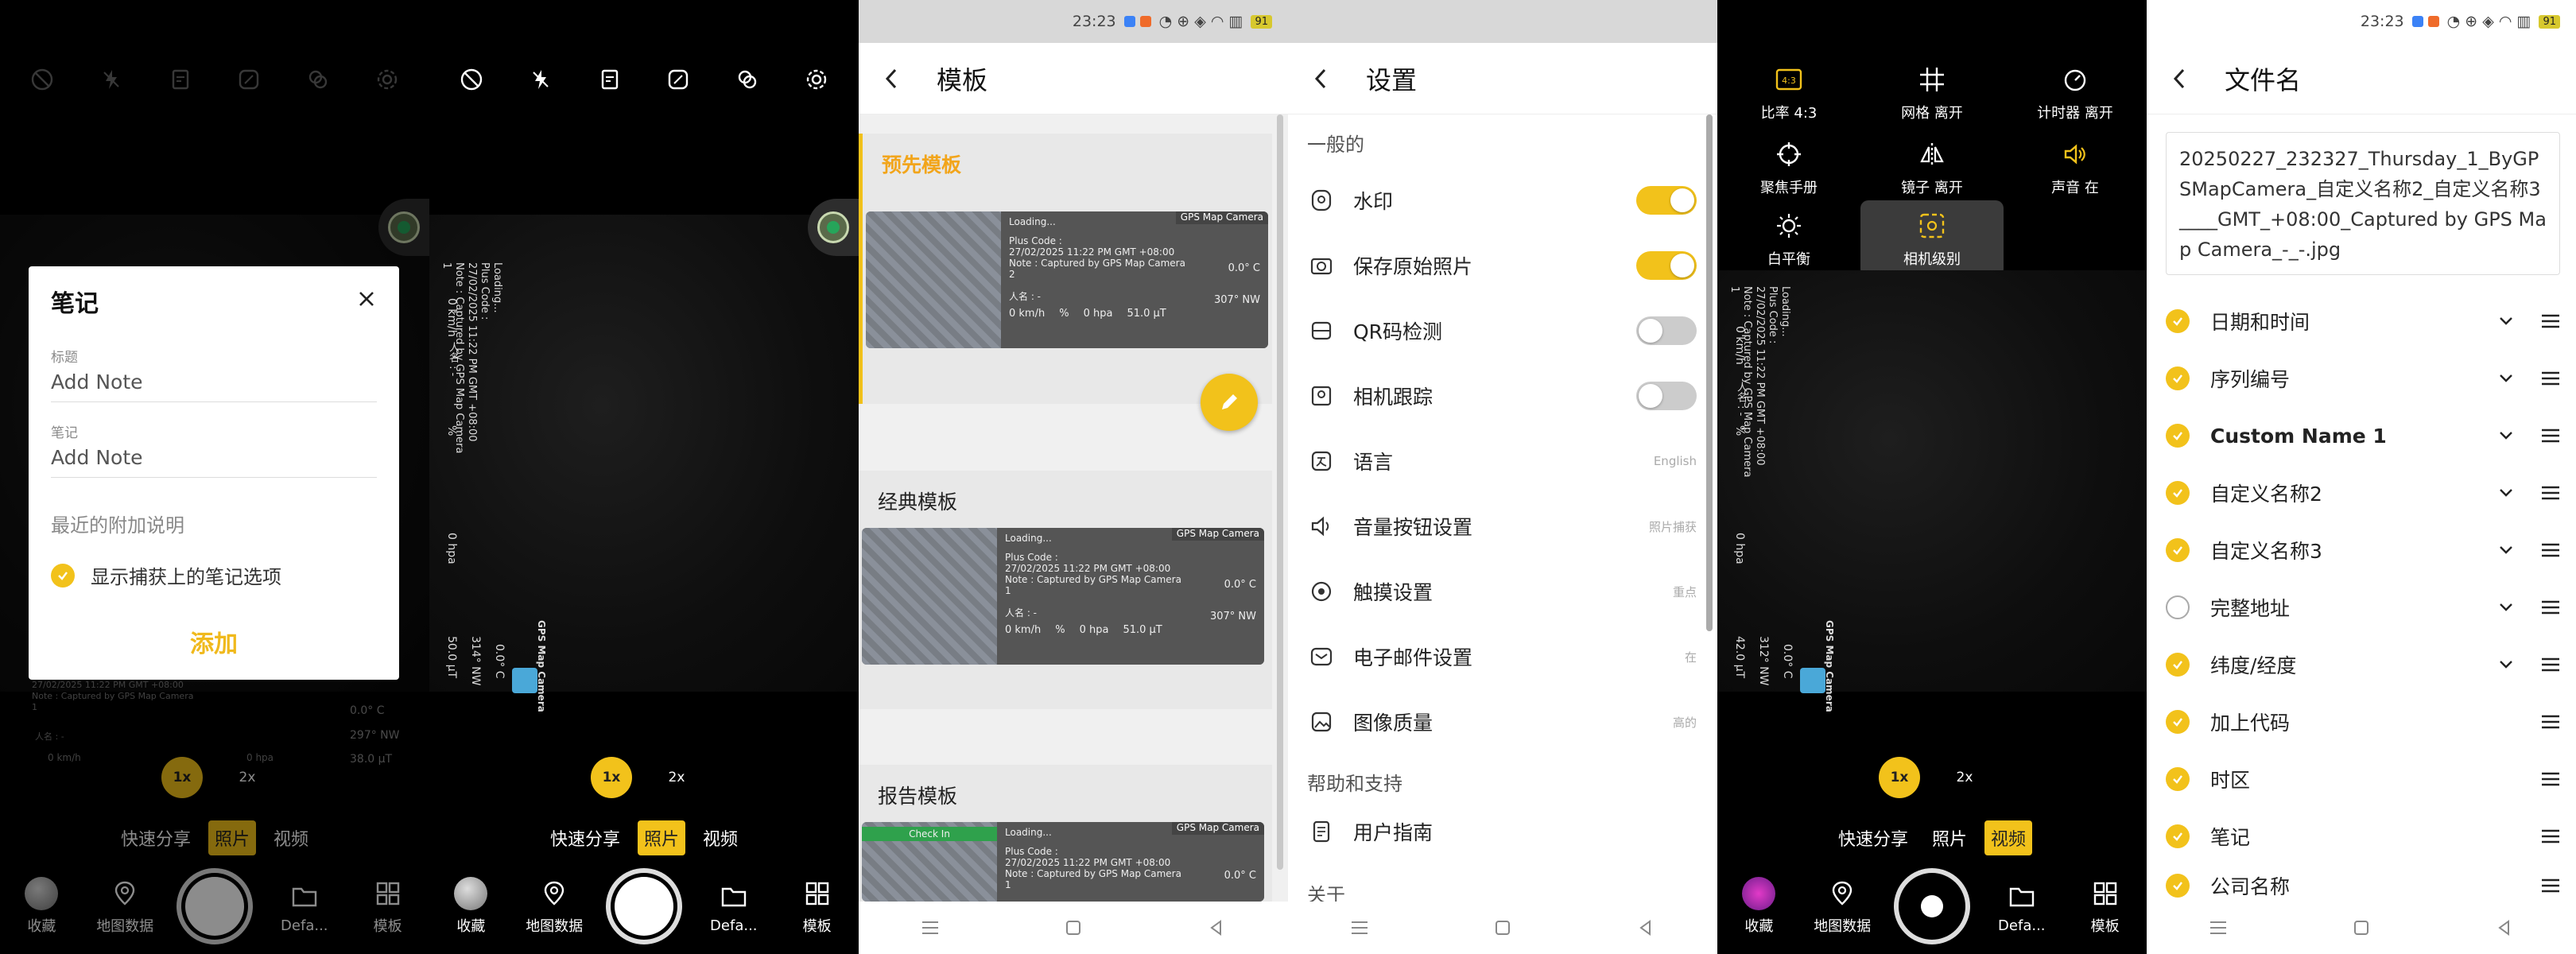 Image resolution: width=2576 pixels, height=954 pixels. Describe the element at coordinates (1667, 200) in the screenshot. I see `watermark-toggle` at that location.